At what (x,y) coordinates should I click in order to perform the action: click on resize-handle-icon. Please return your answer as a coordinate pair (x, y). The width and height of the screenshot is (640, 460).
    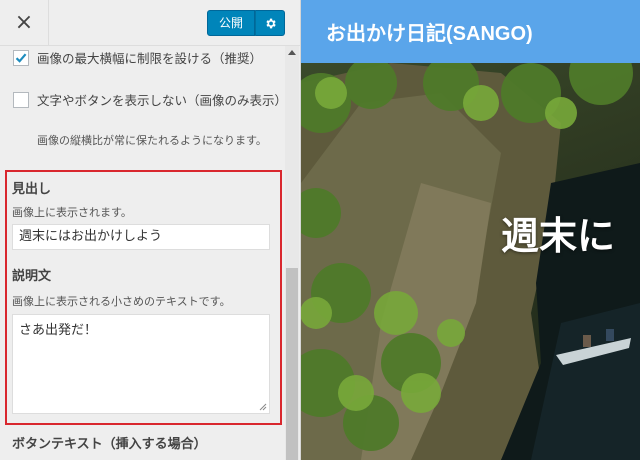
    Looking at the image, I should click on (263, 407).